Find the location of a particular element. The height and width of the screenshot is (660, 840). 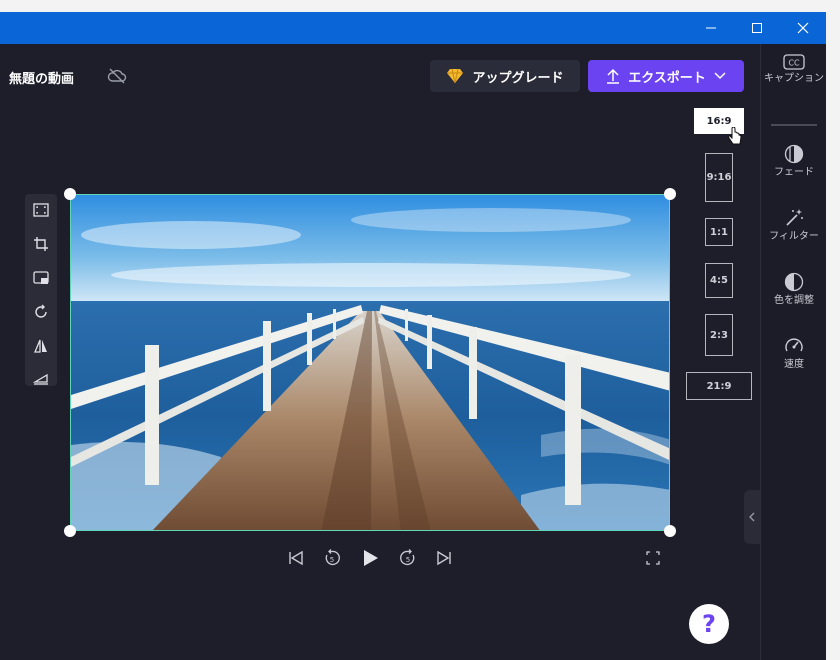

picture-in-picture-icon is located at coordinates (41, 277).